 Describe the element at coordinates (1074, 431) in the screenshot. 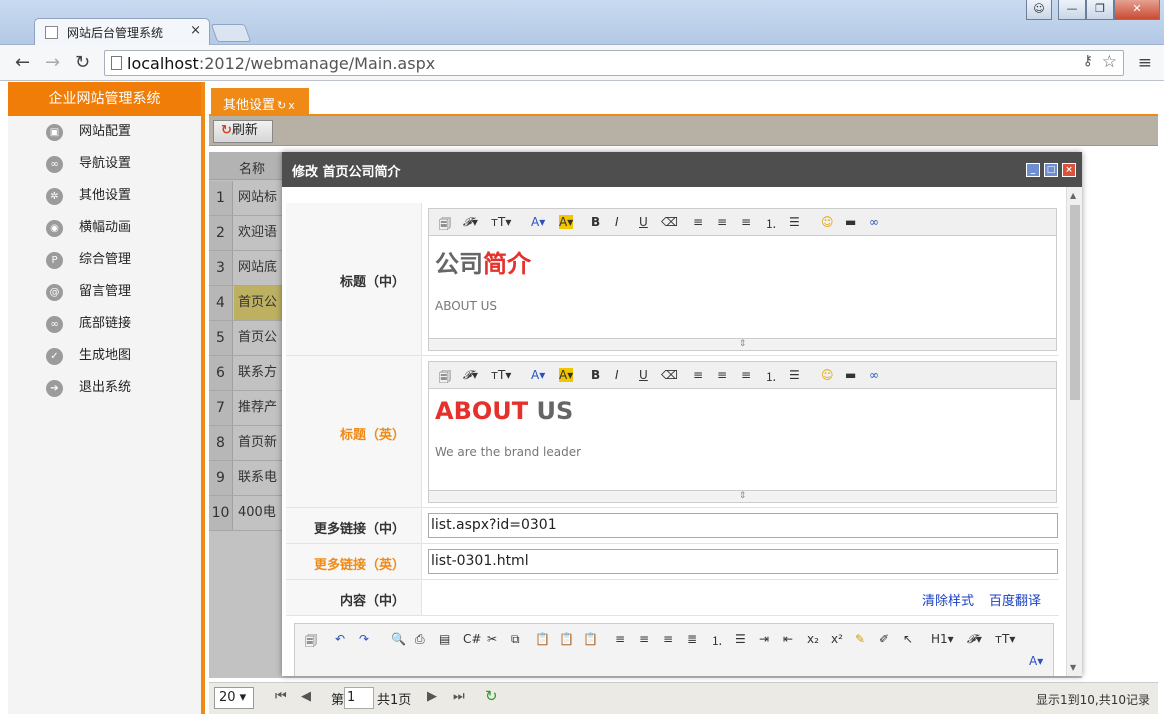

I see `dialog-scrollbar: ▲ ▼` at that location.